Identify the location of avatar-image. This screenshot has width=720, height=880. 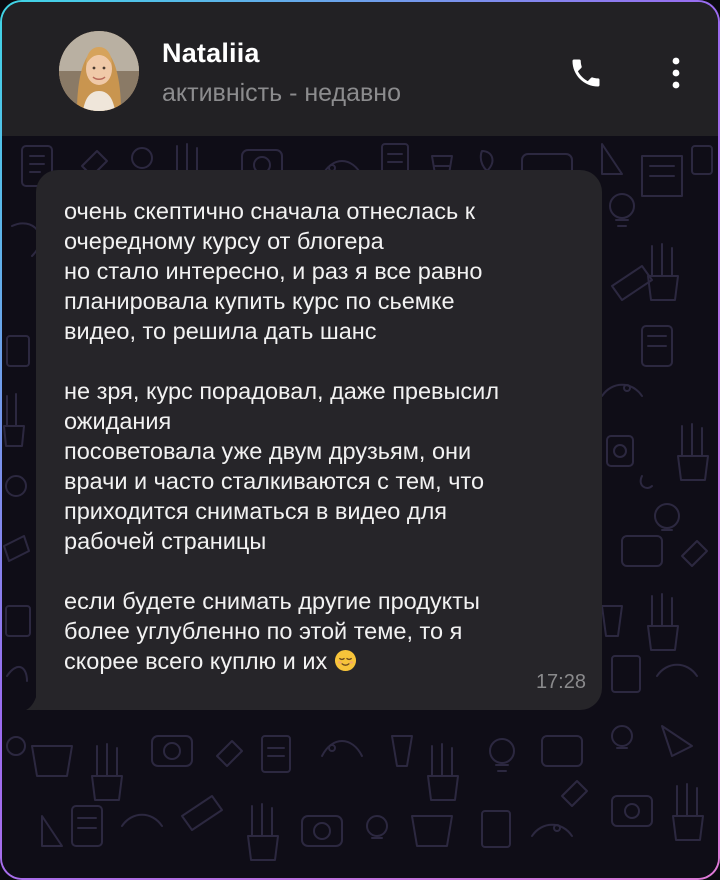
(99, 71).